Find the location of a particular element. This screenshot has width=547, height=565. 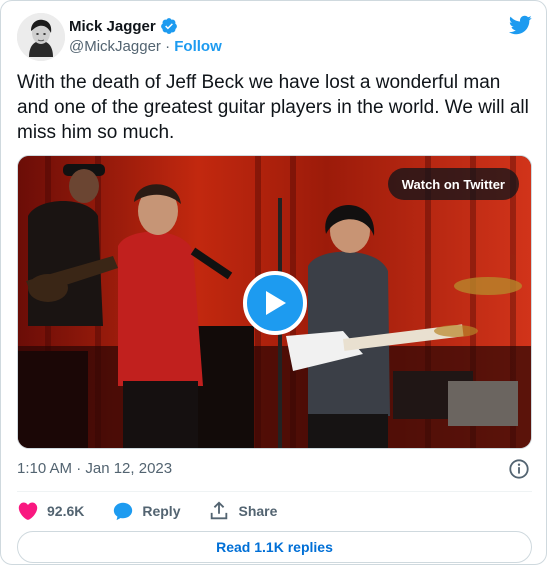

tweet-timestamp: 1:10 AM · Jan 12, 2023 is located at coordinates (94, 468).